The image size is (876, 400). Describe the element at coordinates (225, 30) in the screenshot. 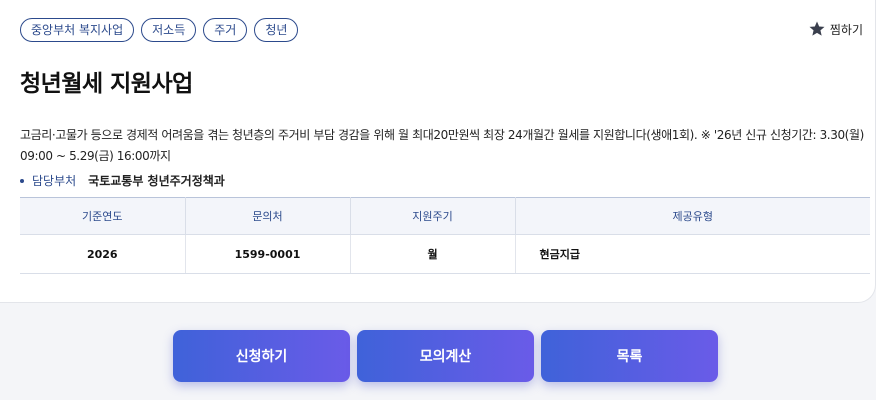

I see `tag-housing: 주거` at that location.